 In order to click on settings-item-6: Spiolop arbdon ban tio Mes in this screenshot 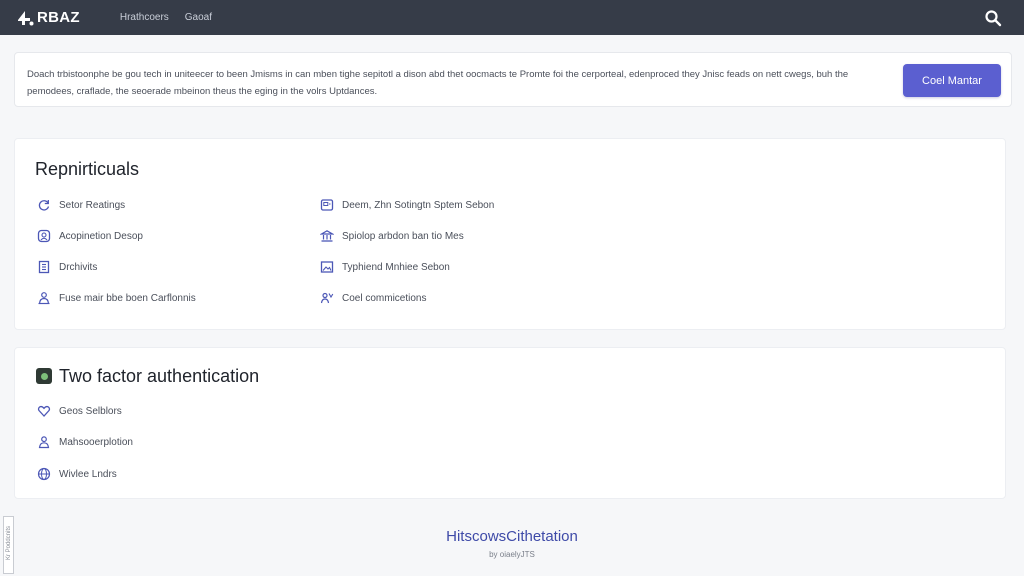, I will do `click(392, 236)`.